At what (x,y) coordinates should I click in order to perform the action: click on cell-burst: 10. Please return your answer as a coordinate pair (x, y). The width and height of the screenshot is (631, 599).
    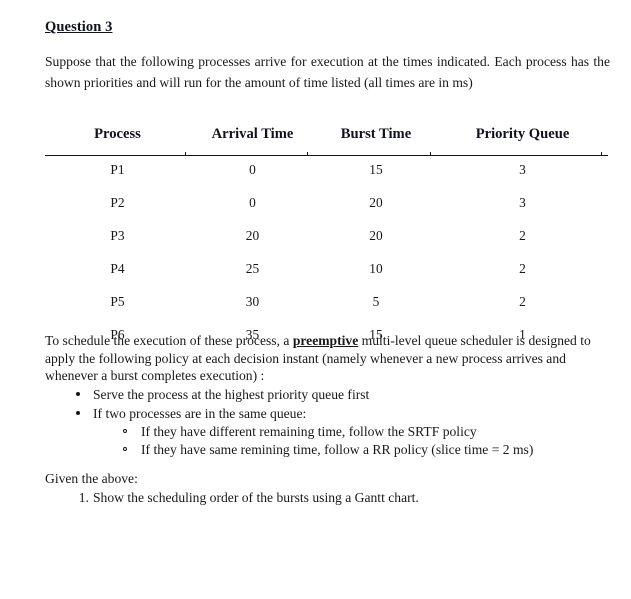
    Looking at the image, I should click on (376, 268).